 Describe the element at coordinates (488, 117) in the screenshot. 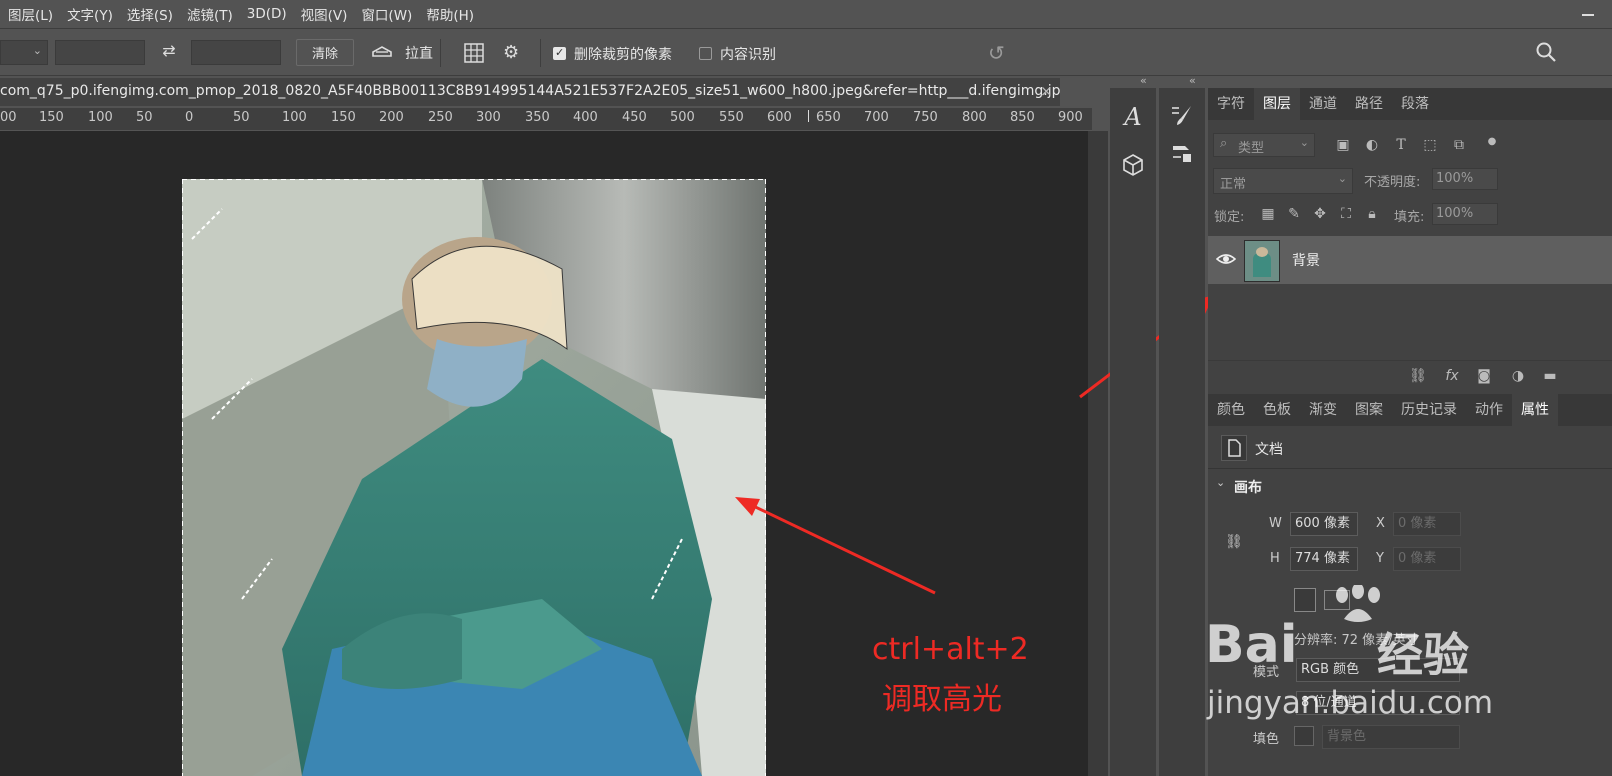

I see `ruler-label: 300` at that location.